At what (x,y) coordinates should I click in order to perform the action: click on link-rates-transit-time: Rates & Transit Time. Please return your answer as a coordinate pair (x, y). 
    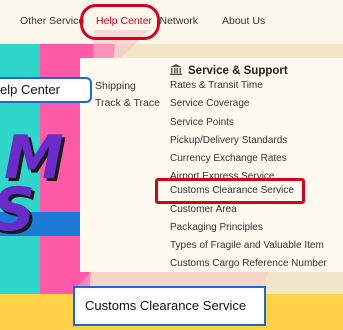
    Looking at the image, I should click on (216, 85).